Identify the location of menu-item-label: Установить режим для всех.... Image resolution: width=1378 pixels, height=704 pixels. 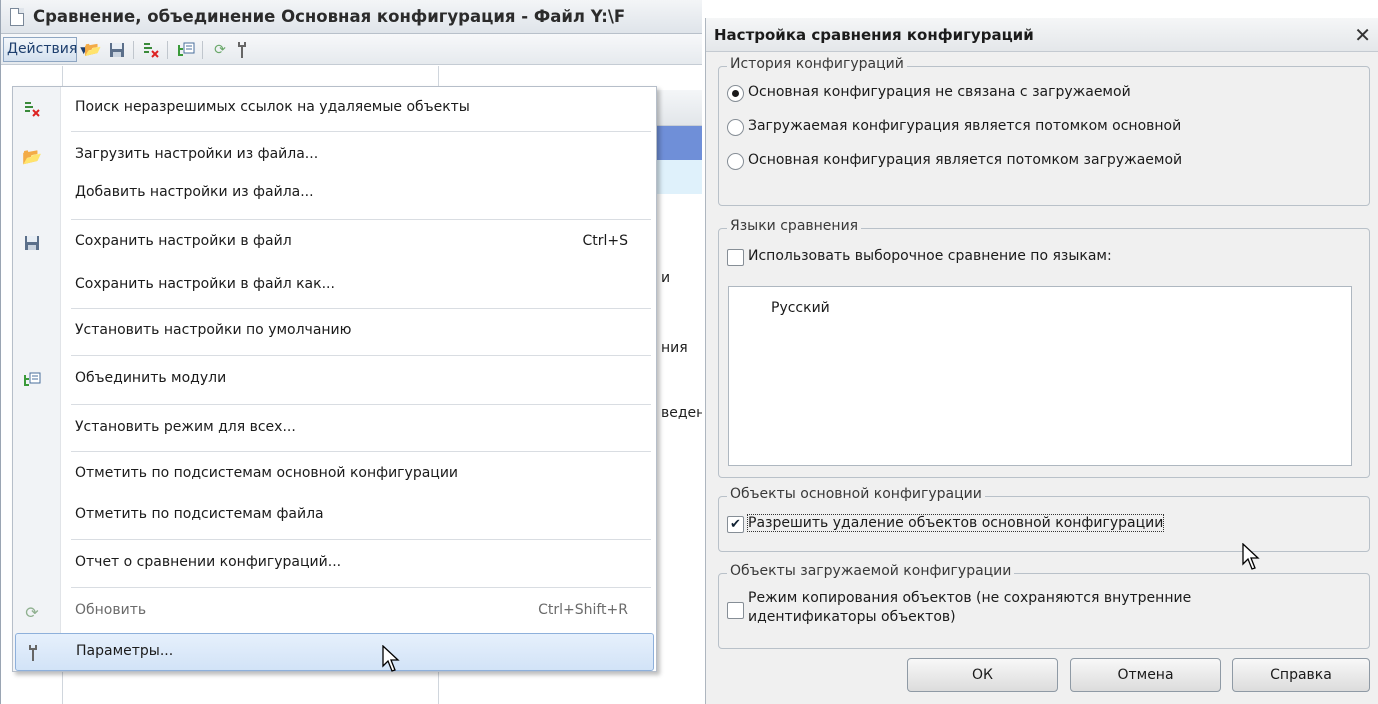
(185, 427).